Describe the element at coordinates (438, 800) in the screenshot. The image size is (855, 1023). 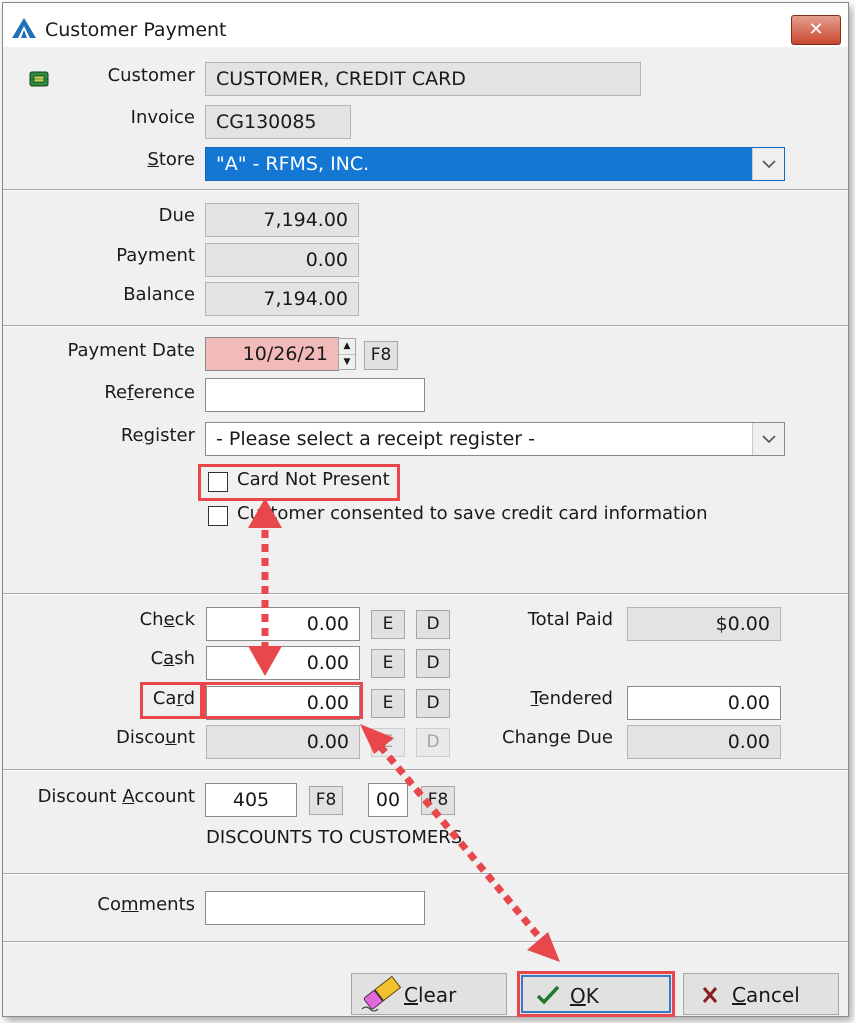
I see `discount-subaccount-f8-button: F8` at that location.